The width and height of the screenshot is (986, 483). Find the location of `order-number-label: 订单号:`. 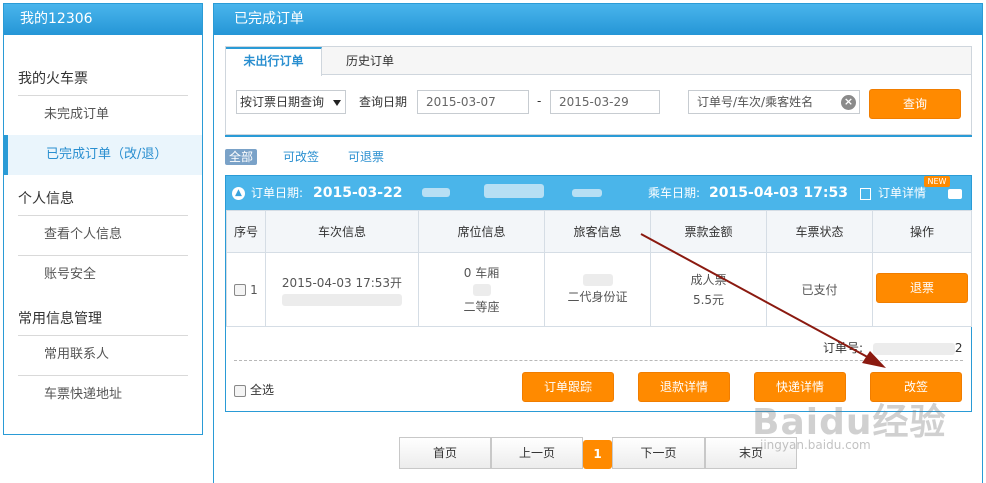

order-number-label: 订单号: is located at coordinates (843, 348).